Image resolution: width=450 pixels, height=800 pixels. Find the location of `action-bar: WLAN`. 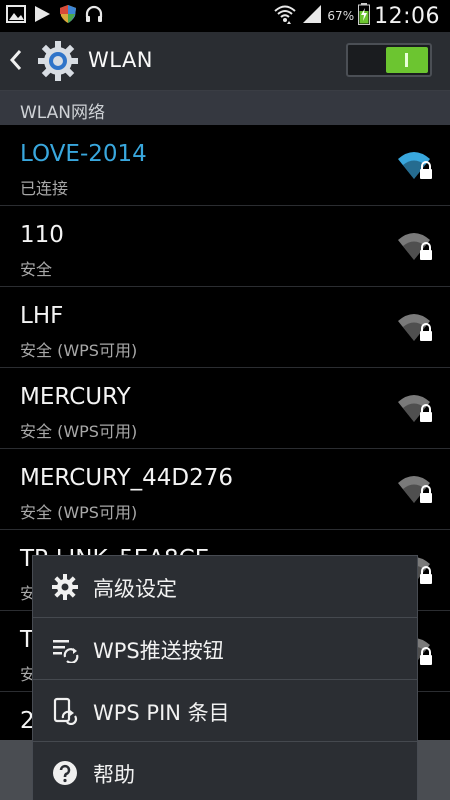

action-bar: WLAN is located at coordinates (225, 61).